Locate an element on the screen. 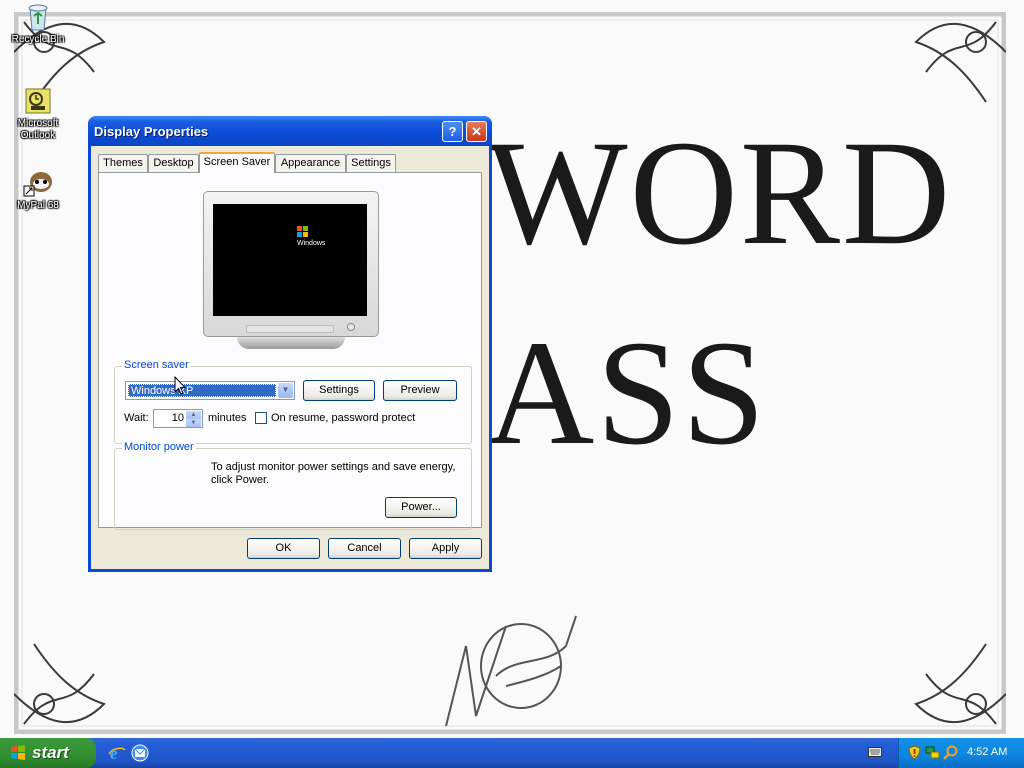 The width and height of the screenshot is (1024, 768). taskbar: start e 4:52 AM is located at coordinates (512, 753).